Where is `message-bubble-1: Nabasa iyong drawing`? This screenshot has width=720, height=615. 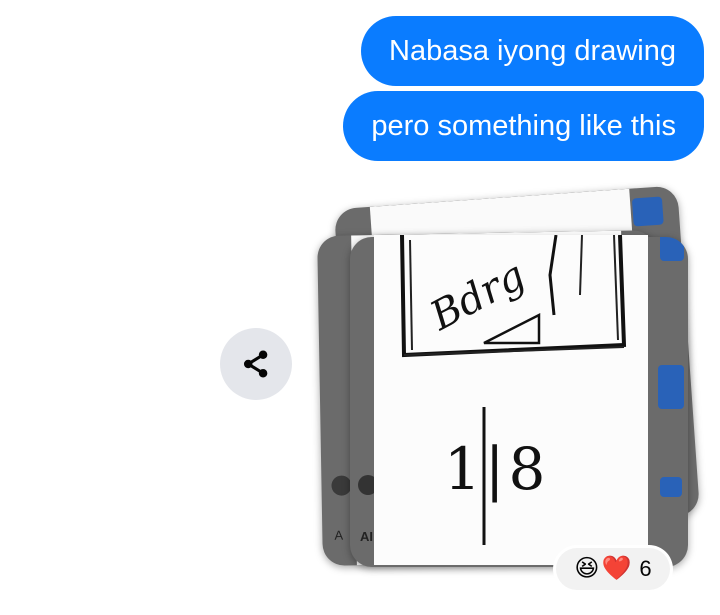 message-bubble-1: Nabasa iyong drawing is located at coordinates (532, 51).